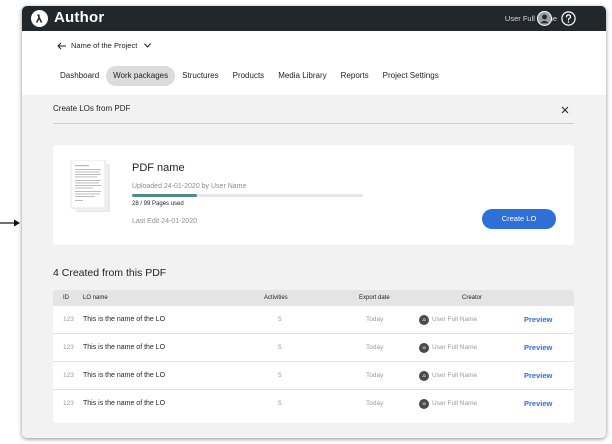  I want to click on pages-progress-fill, so click(165, 195).